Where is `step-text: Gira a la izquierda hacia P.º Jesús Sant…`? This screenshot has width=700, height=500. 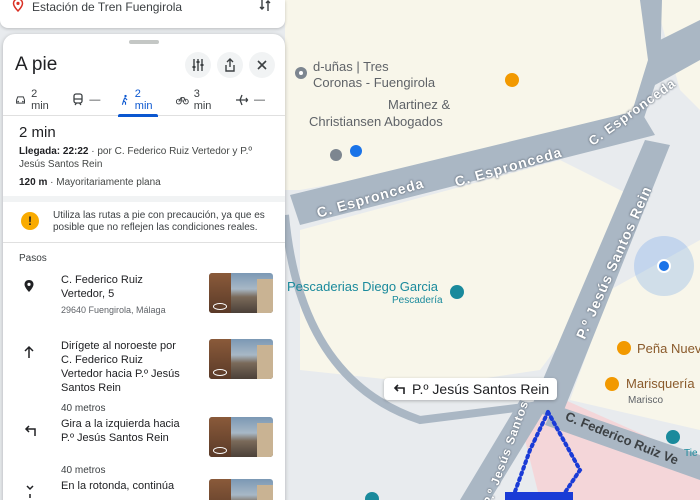 step-text: Gira a la izquierda hacia P.º Jesús Sant… is located at coordinates (120, 431).